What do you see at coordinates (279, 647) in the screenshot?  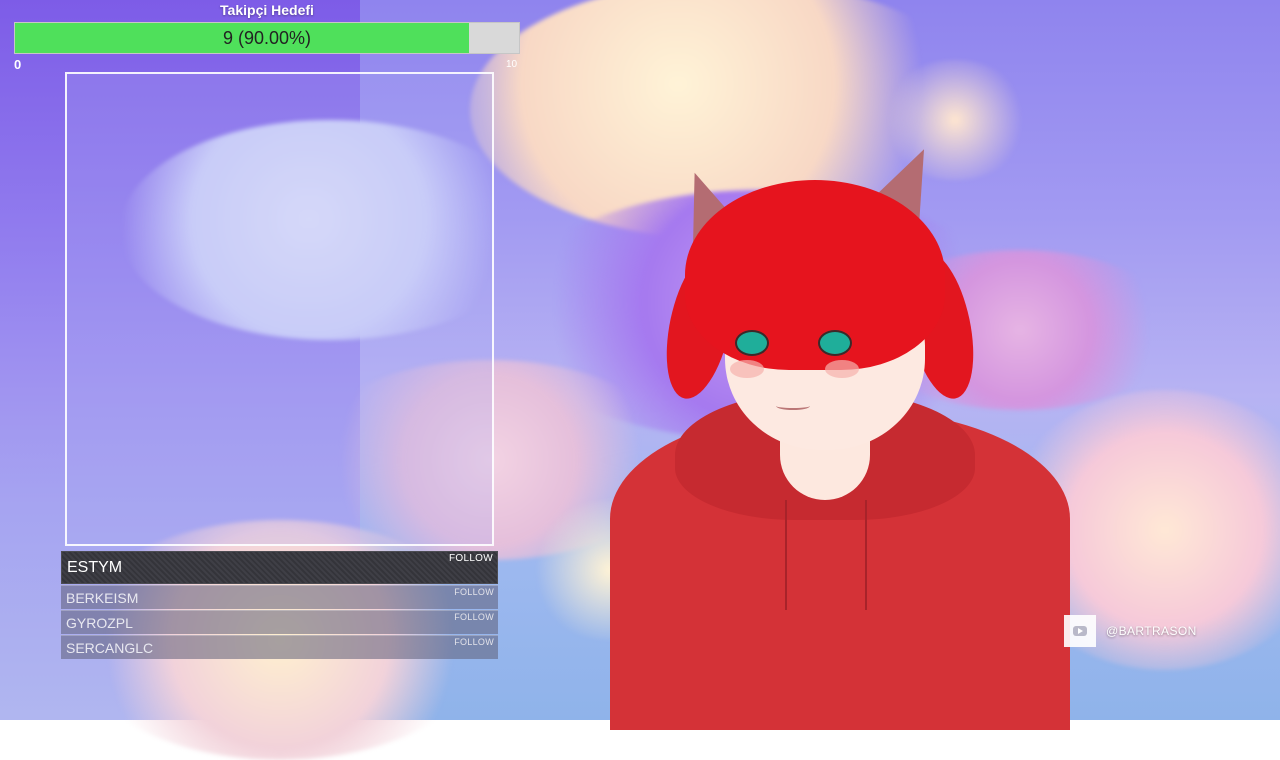 I see `follower-row: SERCANGLC FOLLOW` at bounding box center [279, 647].